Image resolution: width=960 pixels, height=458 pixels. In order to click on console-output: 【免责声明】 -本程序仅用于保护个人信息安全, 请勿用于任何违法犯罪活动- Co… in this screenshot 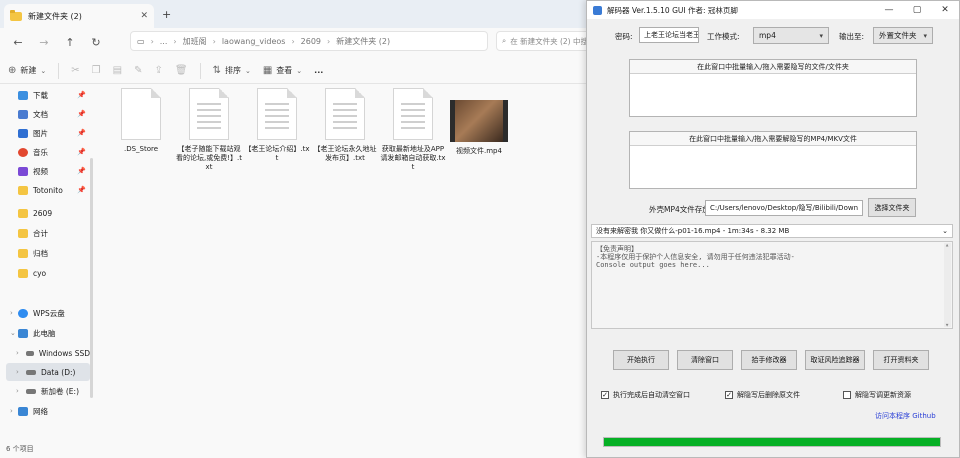, I will do `click(772, 285)`.